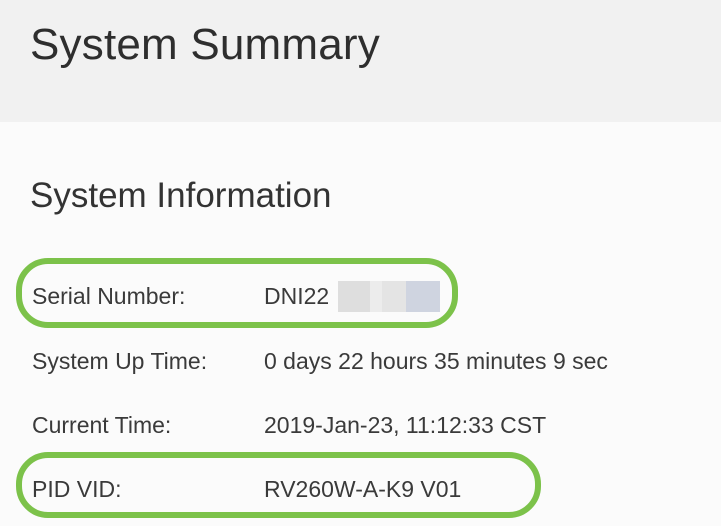 The image size is (721, 526). Describe the element at coordinates (297, 296) in the screenshot. I see `serial-number-value: DNI22` at that location.